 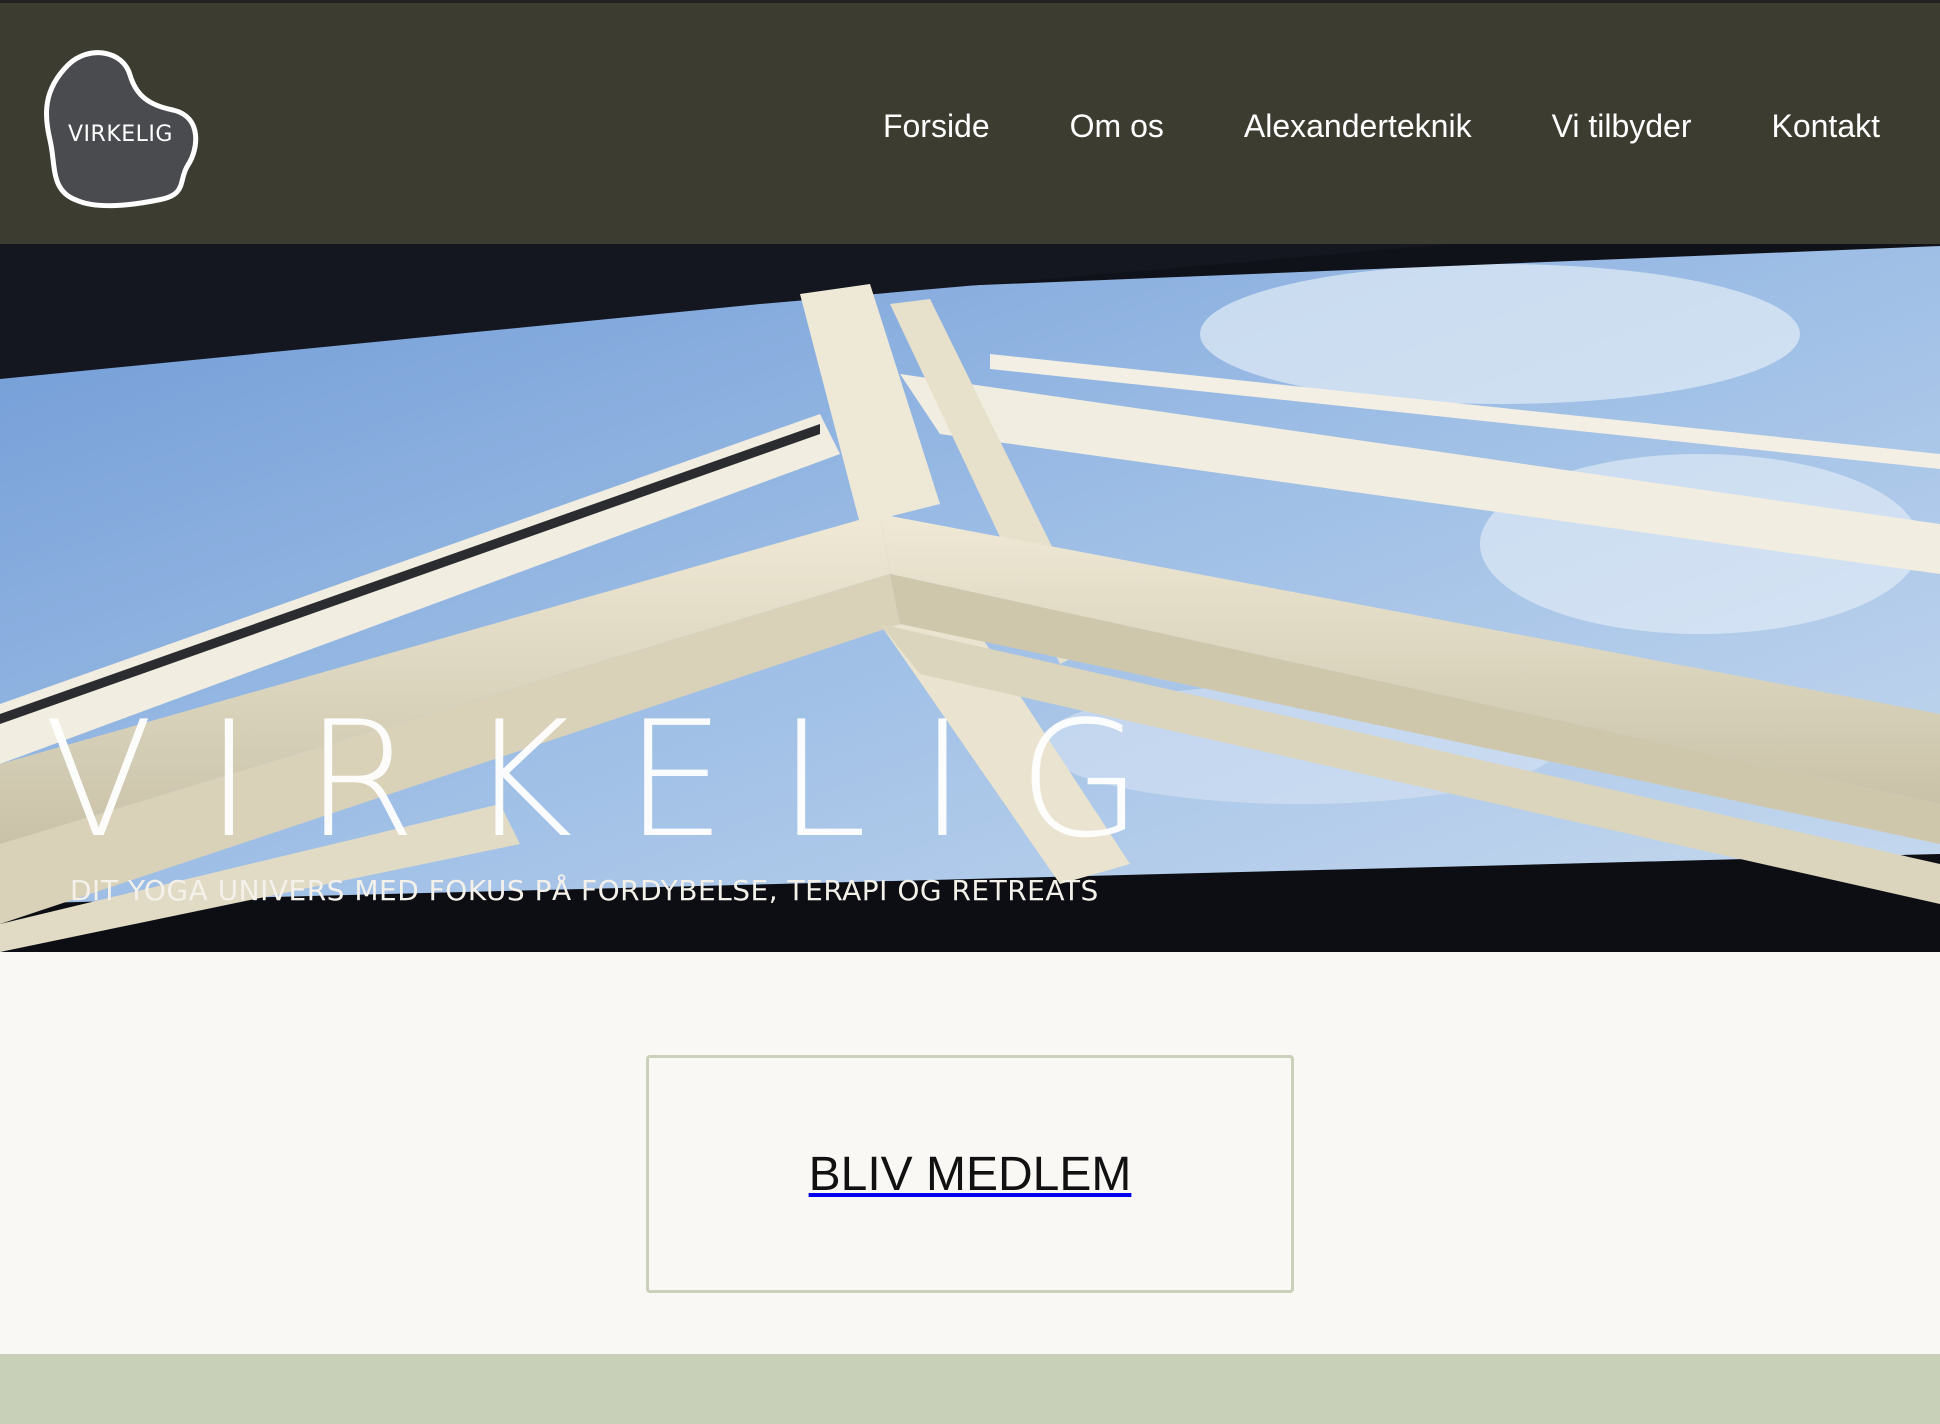 I want to click on join-member-button: BLIV MEDLEM, so click(x=970, y=1174).